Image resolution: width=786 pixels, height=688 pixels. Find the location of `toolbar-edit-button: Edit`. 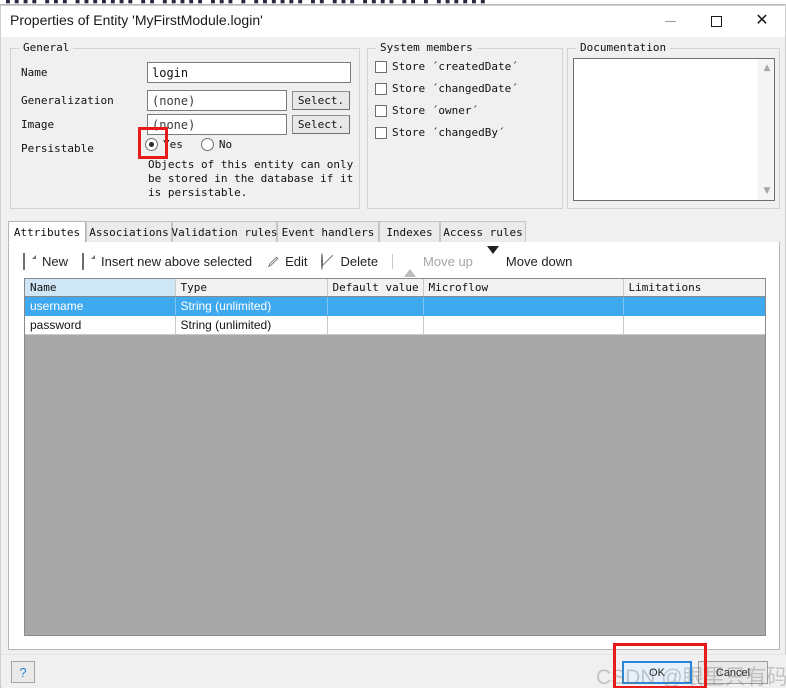

toolbar-edit-button: Edit is located at coordinates (286, 261).